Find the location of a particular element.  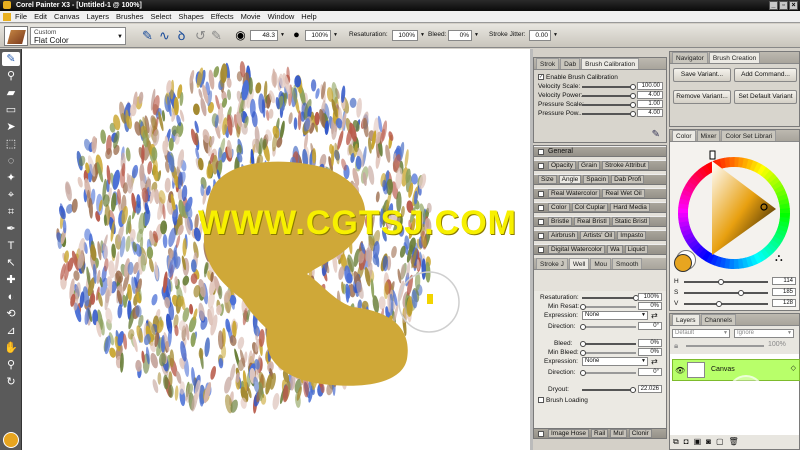

velocity-power-slider is located at coordinates (608, 96).